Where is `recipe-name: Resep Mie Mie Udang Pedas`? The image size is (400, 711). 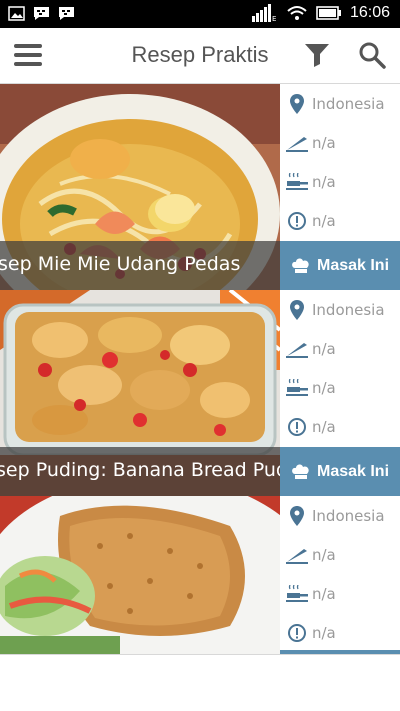 recipe-name: Resep Mie Mie Udang Pedas is located at coordinates (120, 264).